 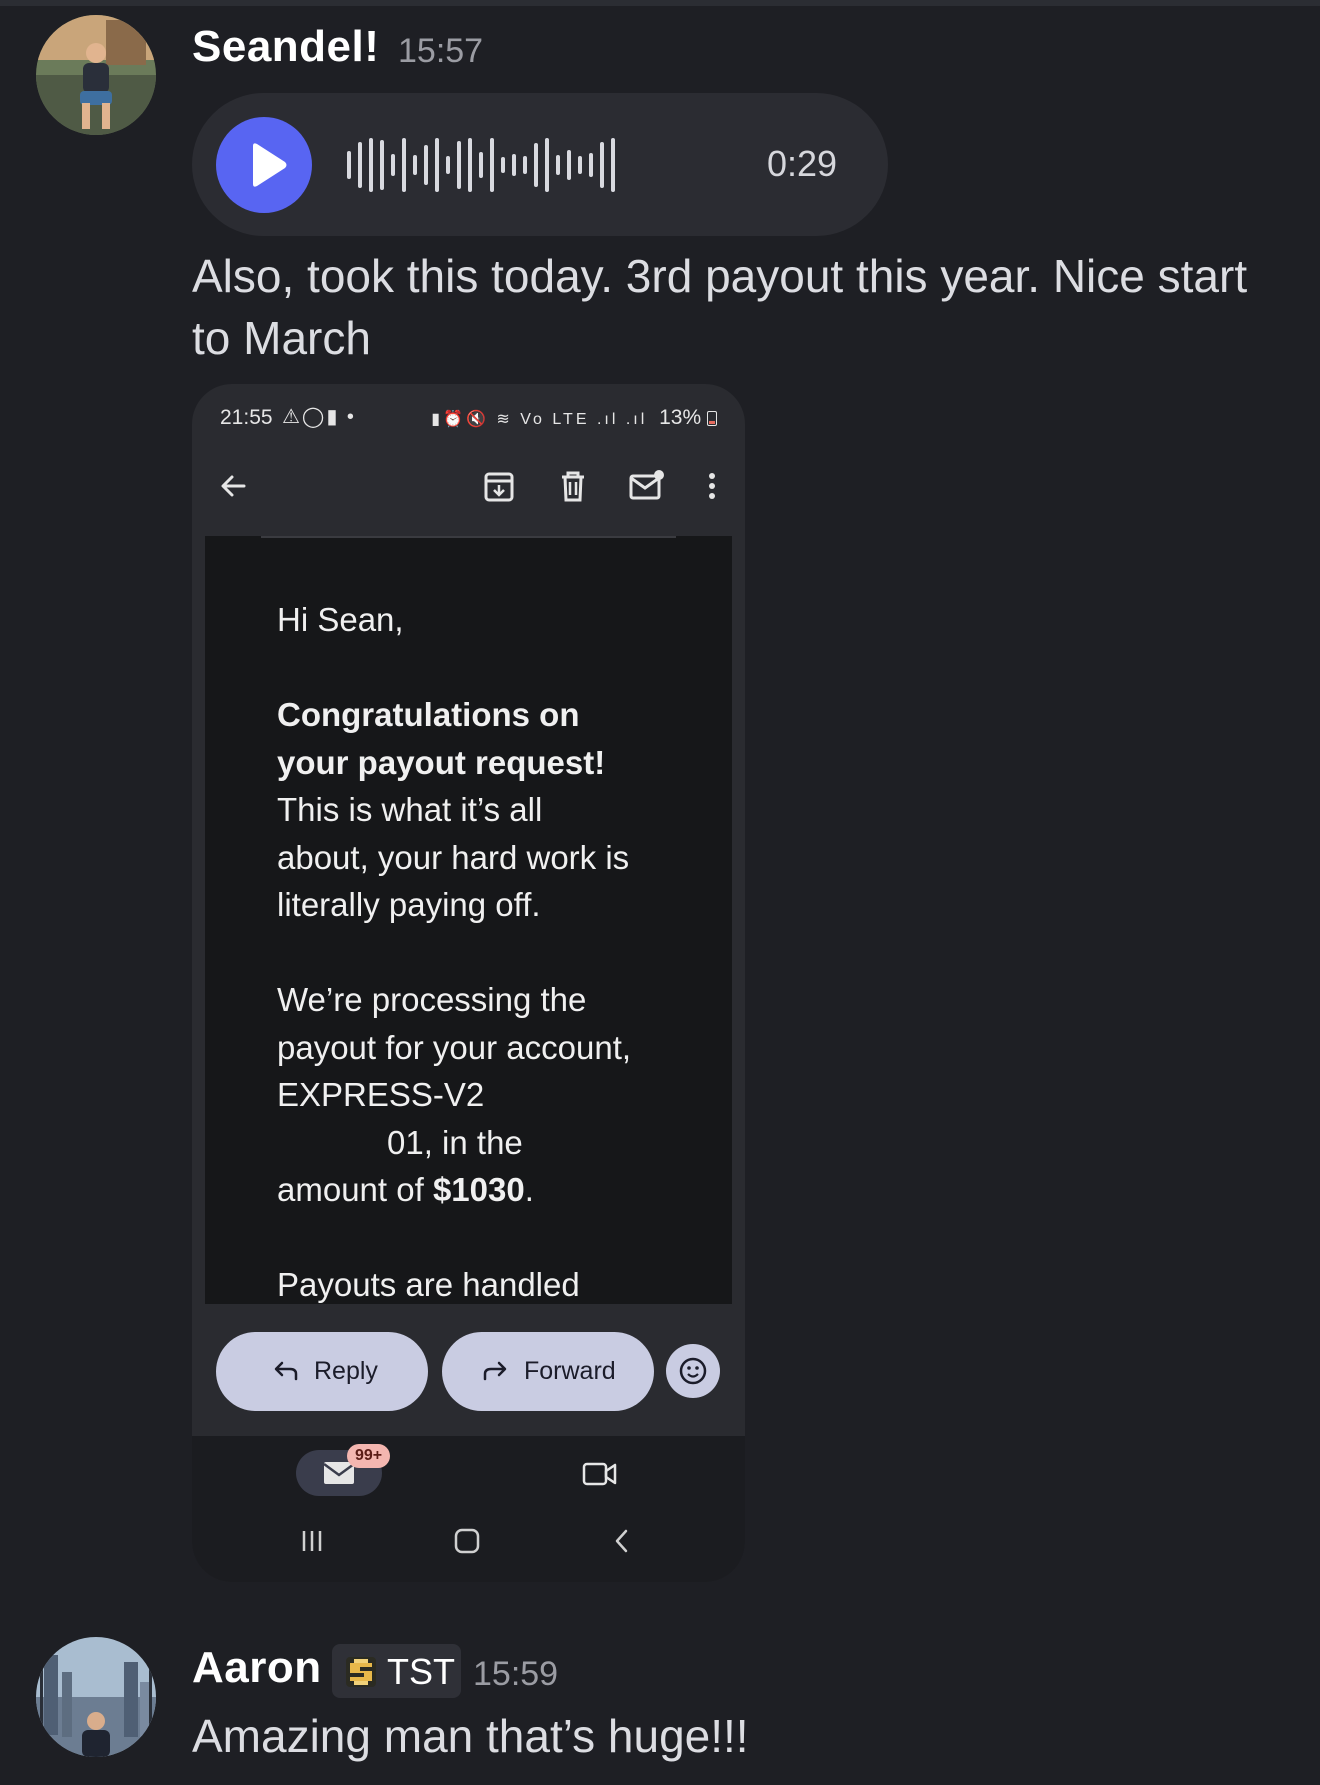 What do you see at coordinates (680, 417) in the screenshot?
I see `battery-percent: 13%` at bounding box center [680, 417].